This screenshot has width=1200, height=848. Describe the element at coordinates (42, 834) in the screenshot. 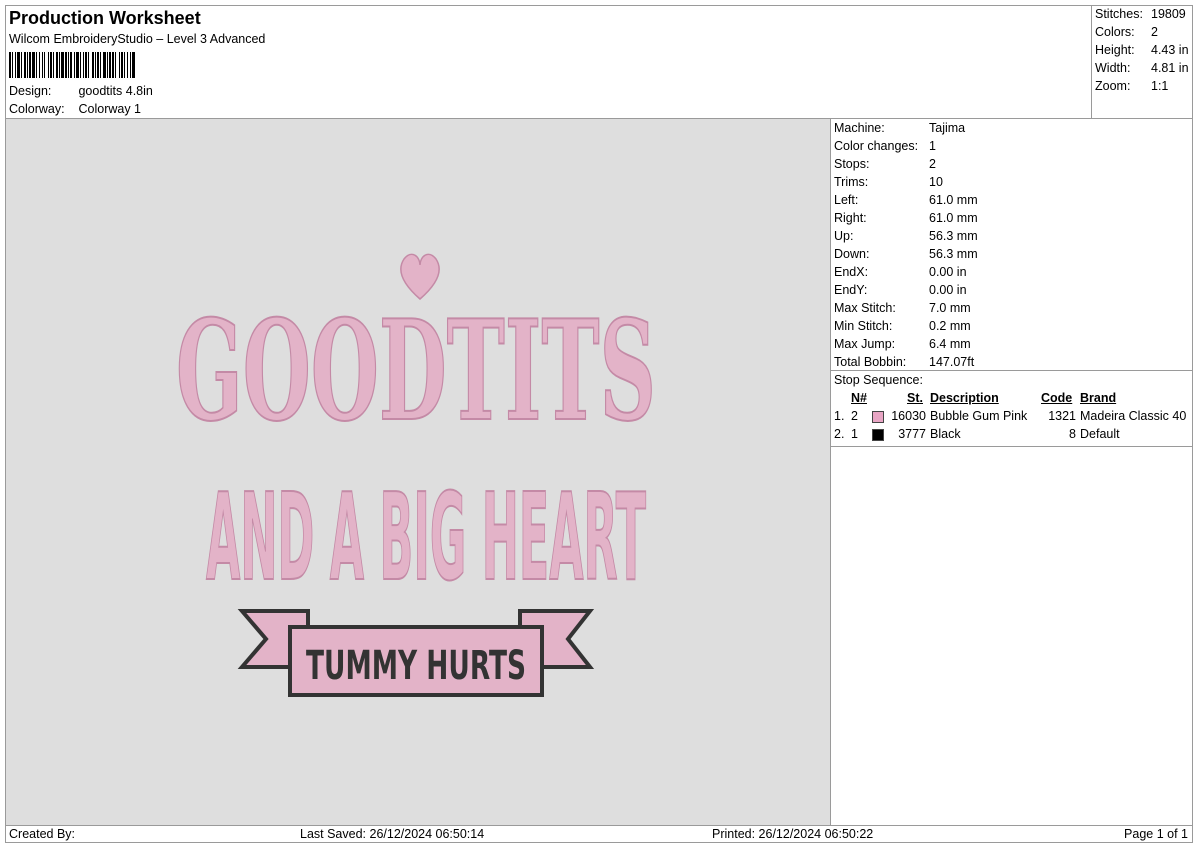

I see `created-by: Created By:` at that location.